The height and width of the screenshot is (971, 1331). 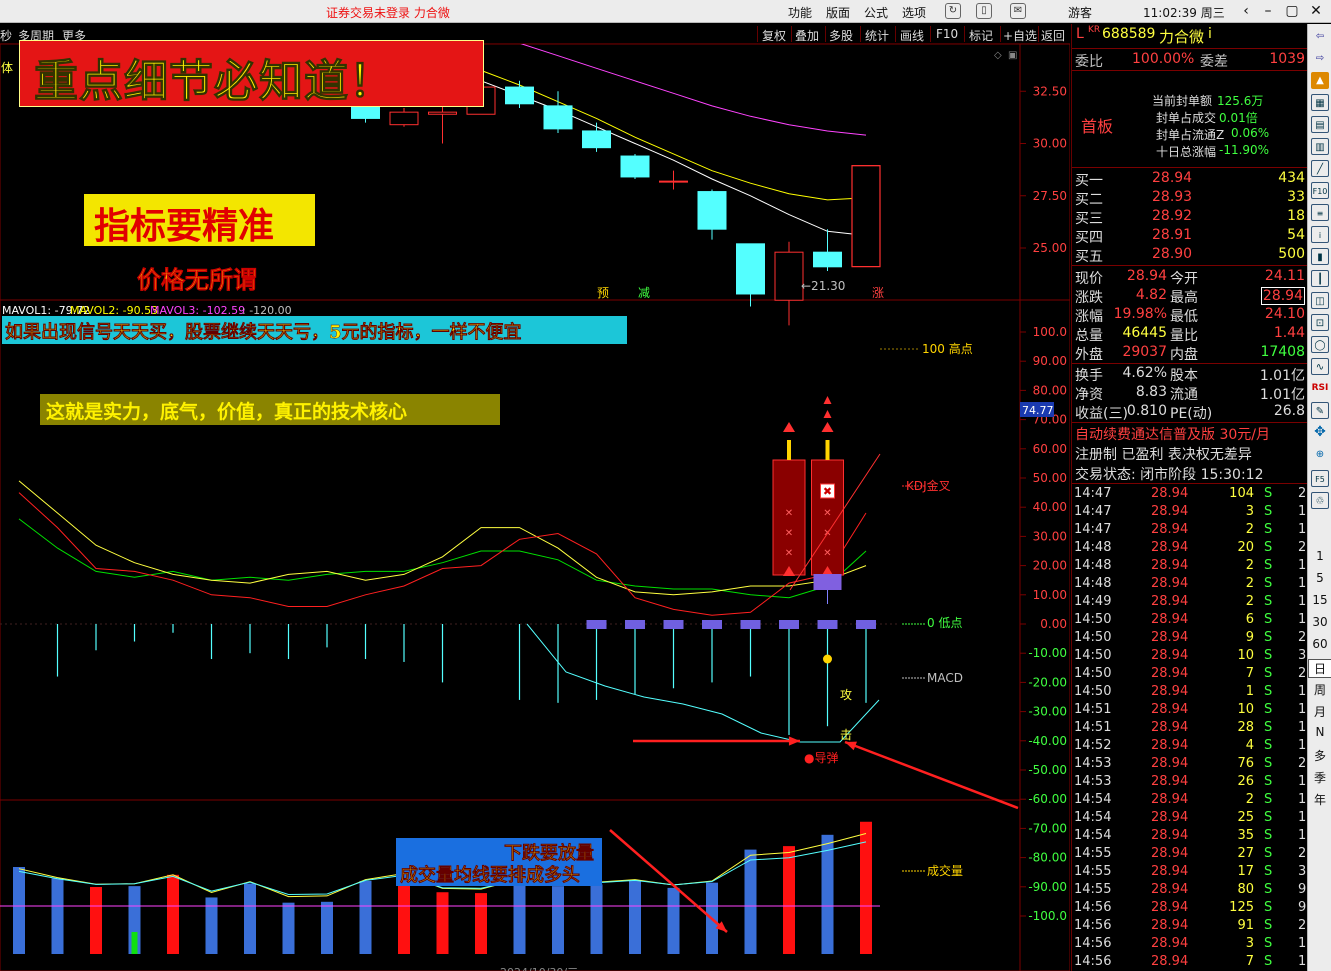 I want to click on period-second: 秒, so click(x=6, y=35).